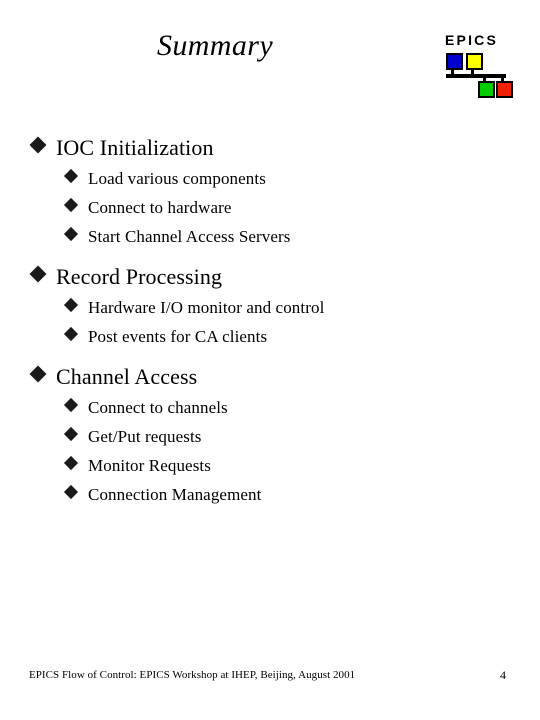 This screenshot has height=720, width=540. I want to click on epics-wordmark: EPICS, so click(472, 40).